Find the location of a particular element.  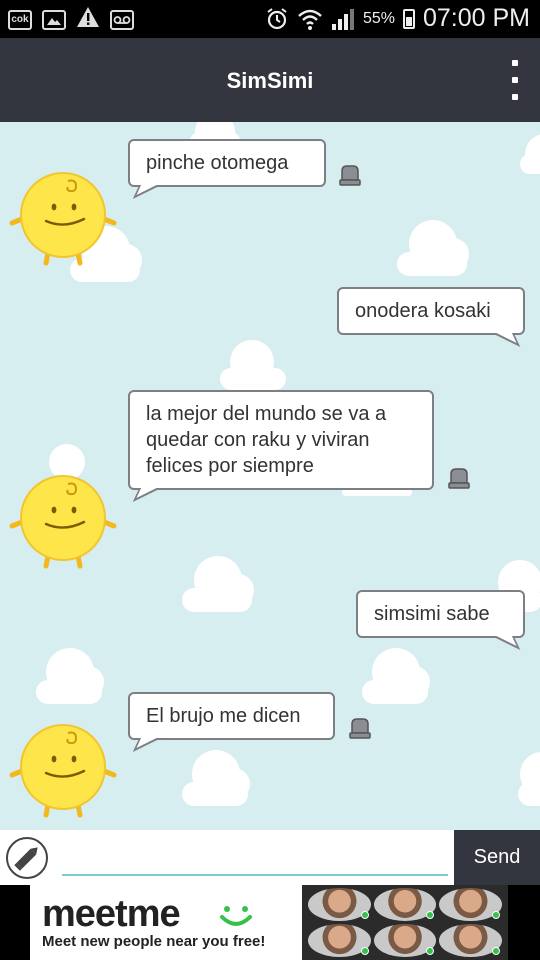

message-input-bar: Send is located at coordinates (270, 857).